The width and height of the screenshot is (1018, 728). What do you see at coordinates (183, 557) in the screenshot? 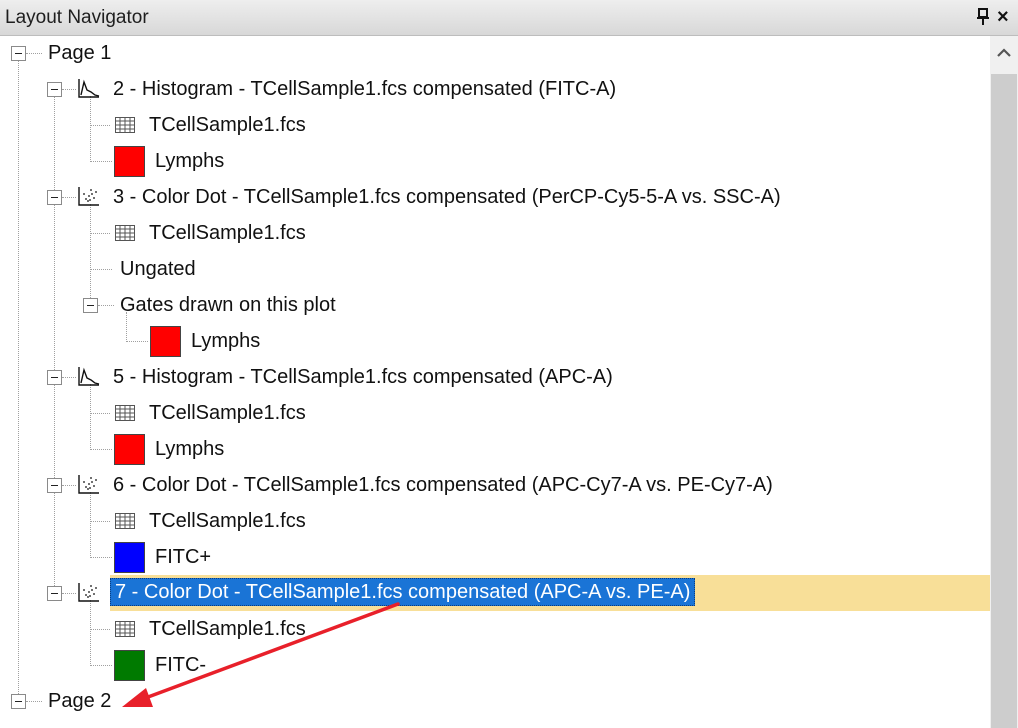
I see `tree-node-gate: FITC+` at bounding box center [183, 557].